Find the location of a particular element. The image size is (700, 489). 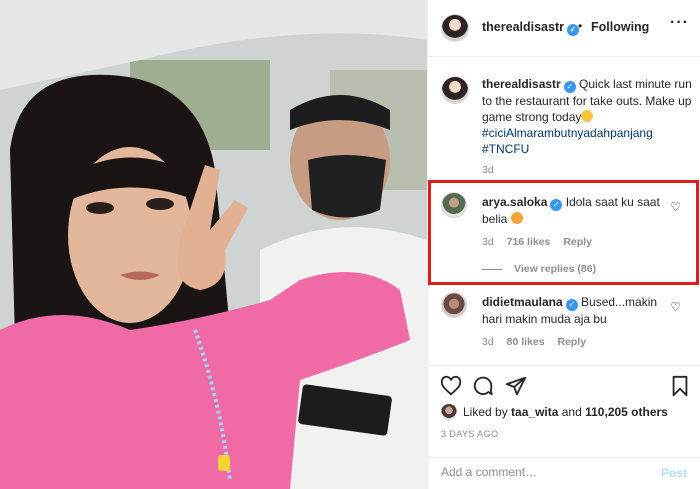

caption-author-avatar is located at coordinates (455, 90).